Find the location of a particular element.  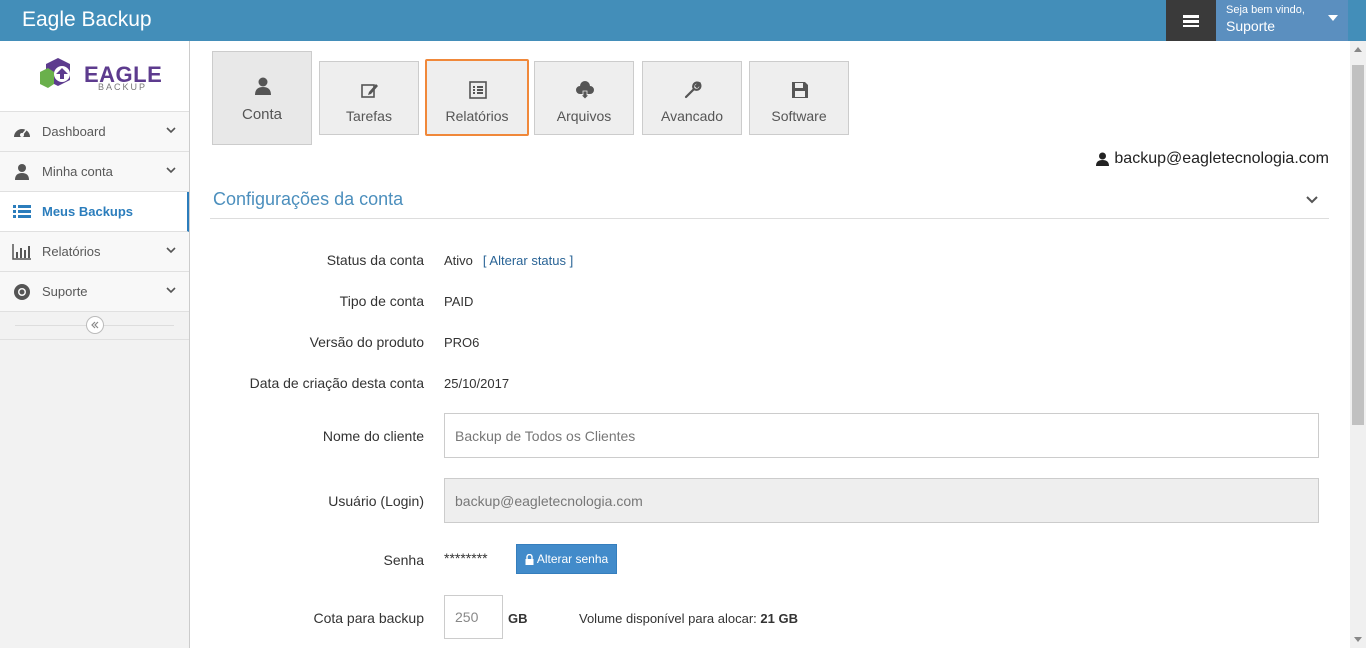

sidebar-item-meus-backups: Meus Backups is located at coordinates (94, 212).